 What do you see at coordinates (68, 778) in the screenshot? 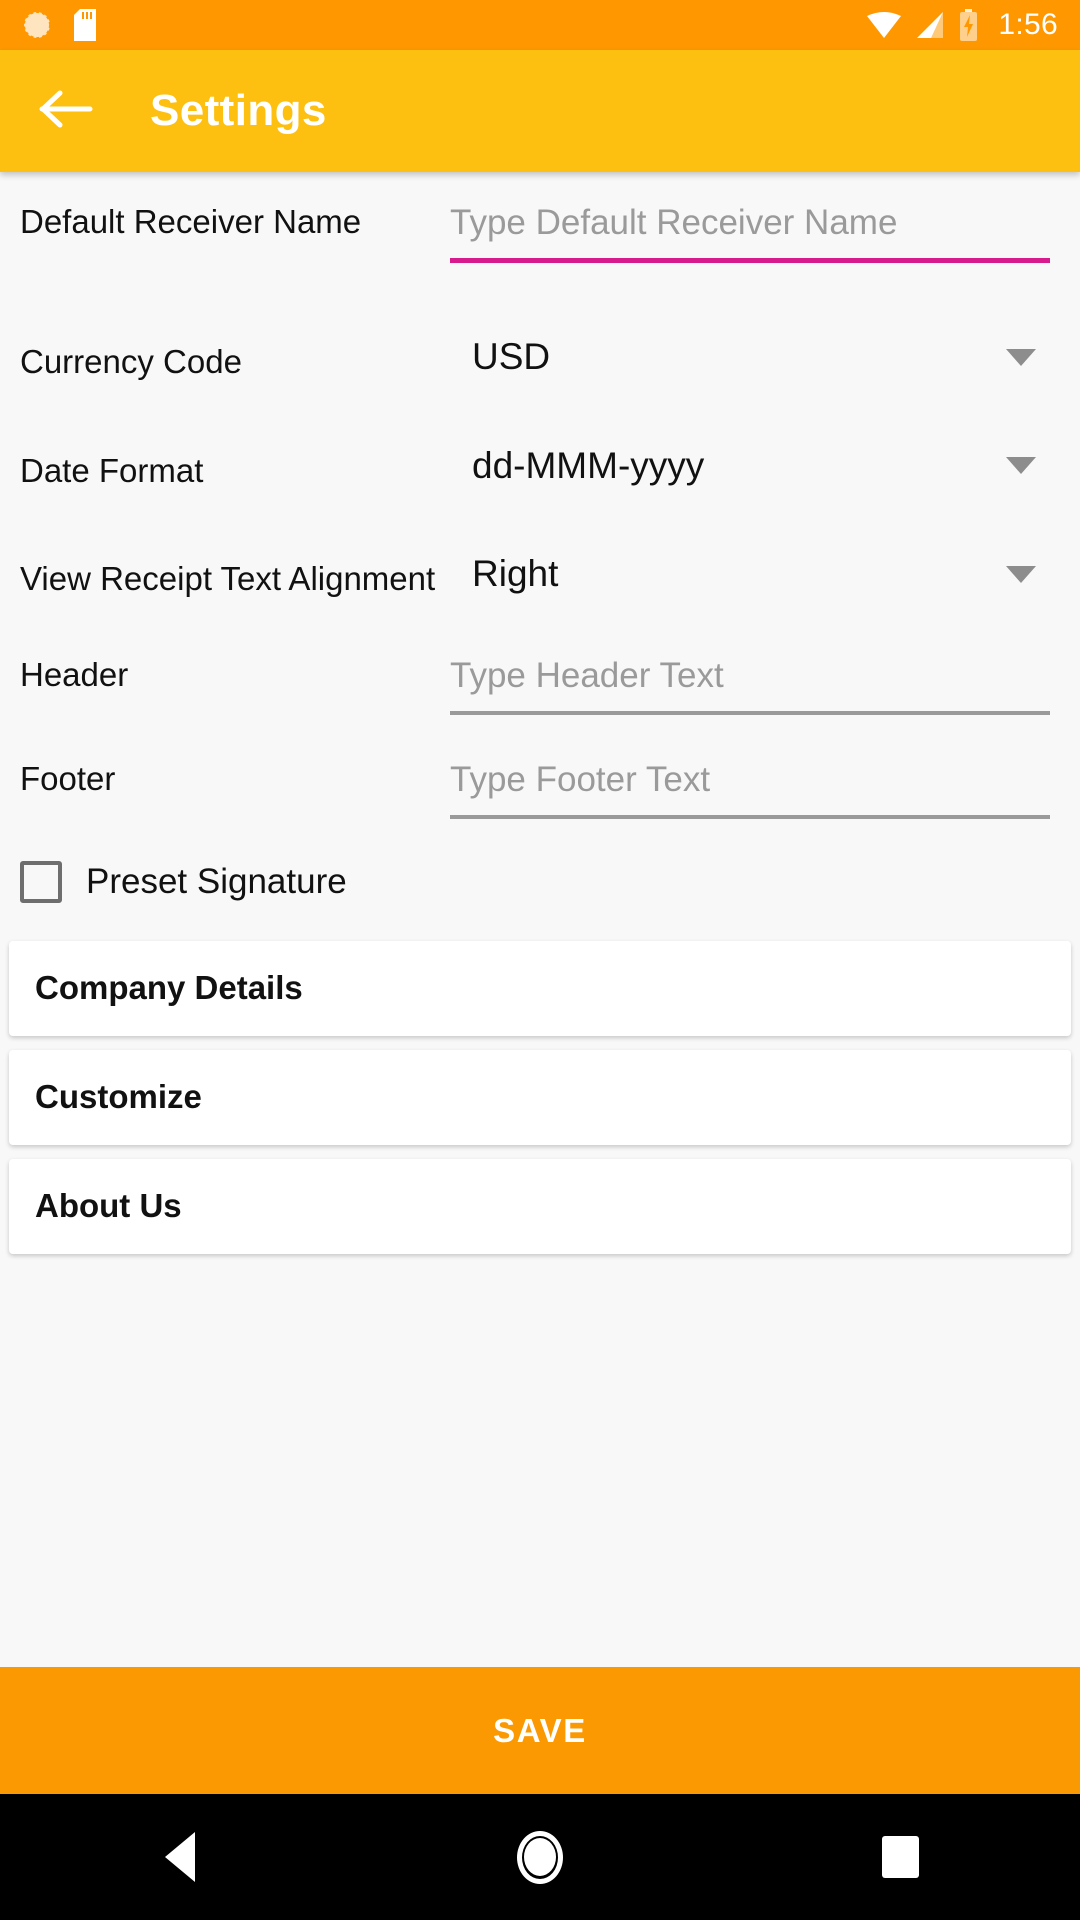
I see `label-footer: Footer` at bounding box center [68, 778].